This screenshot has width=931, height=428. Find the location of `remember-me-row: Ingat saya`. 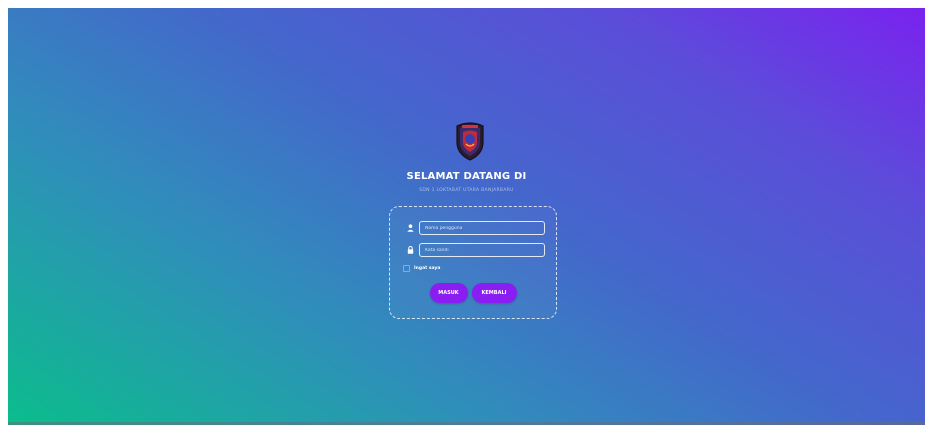

remember-me-row: Ingat saya is located at coordinates (421, 268).